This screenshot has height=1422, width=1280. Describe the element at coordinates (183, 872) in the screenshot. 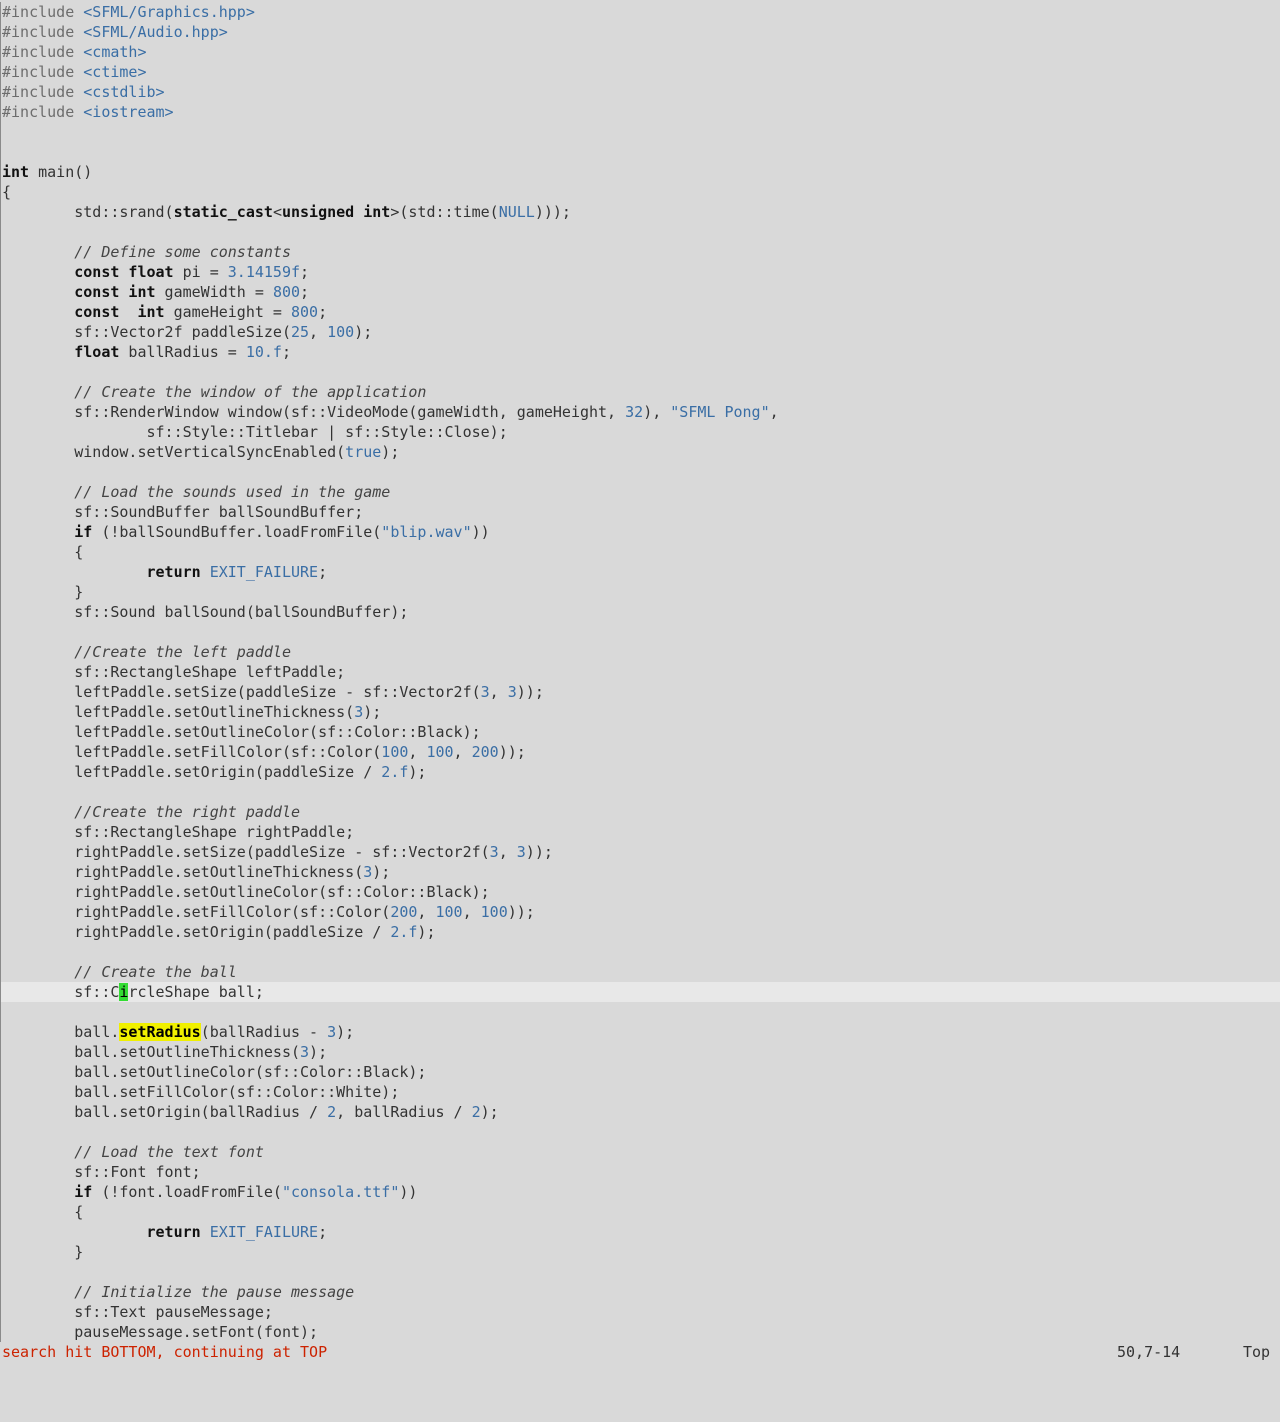

I see `code-token: rightPaddle.setOutlineThickness(` at that location.